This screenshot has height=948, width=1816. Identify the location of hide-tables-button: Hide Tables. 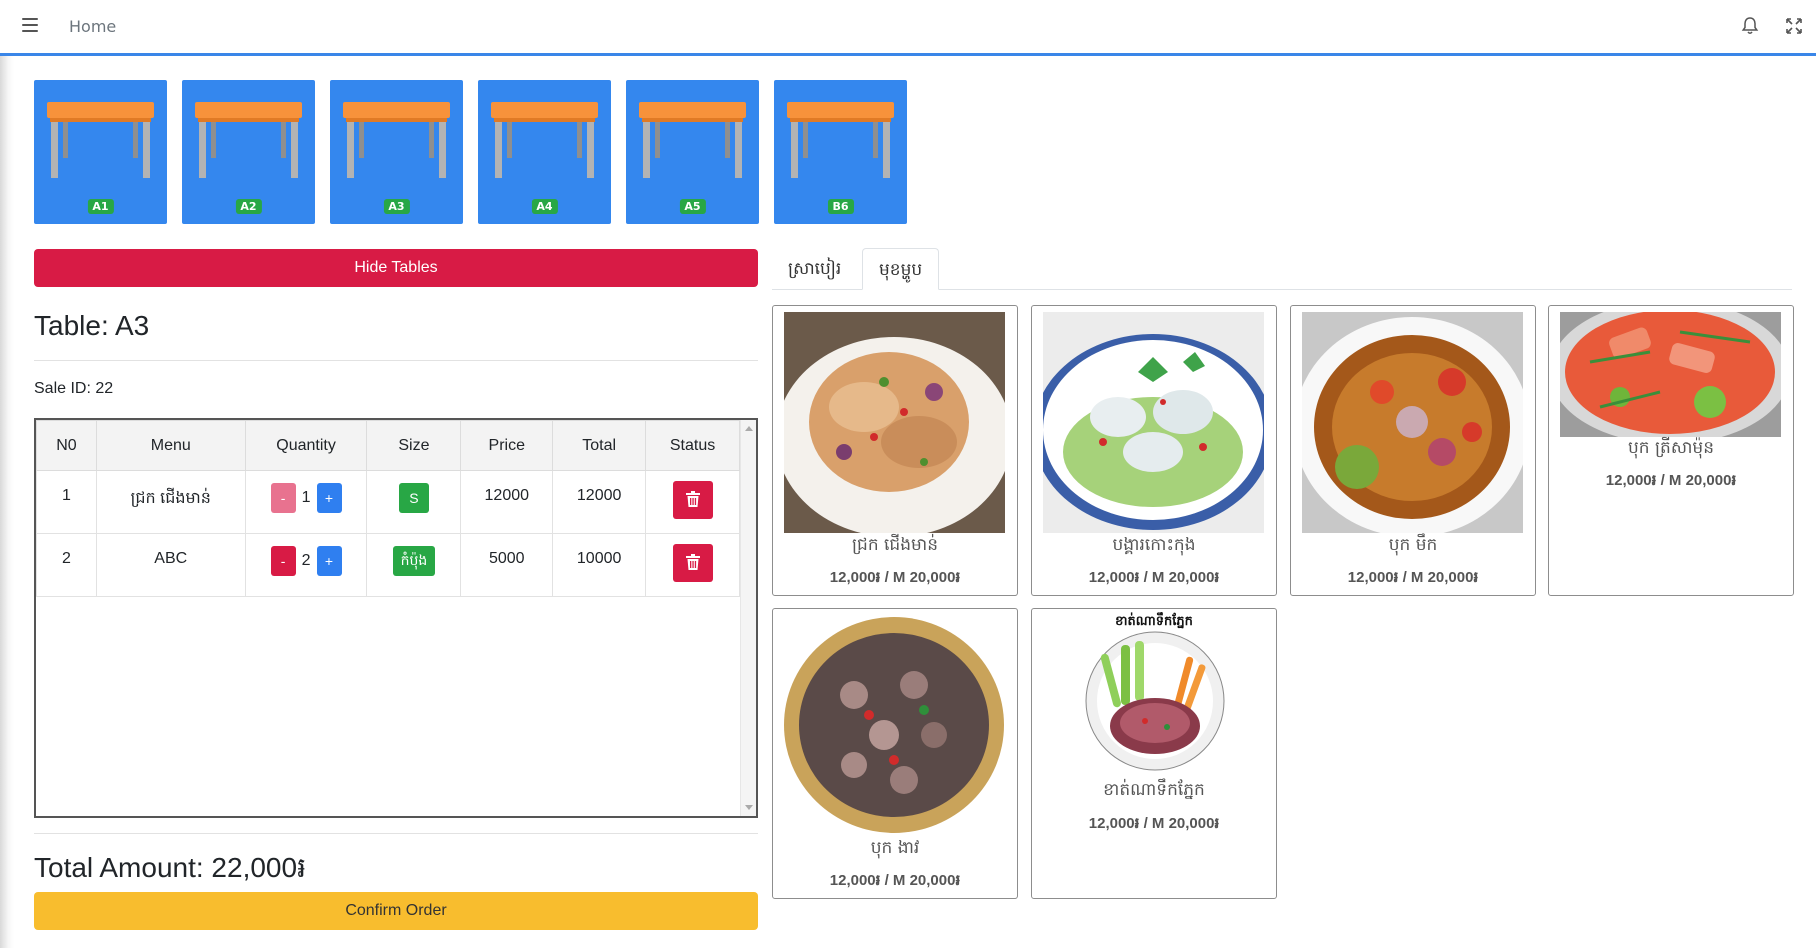
(396, 268).